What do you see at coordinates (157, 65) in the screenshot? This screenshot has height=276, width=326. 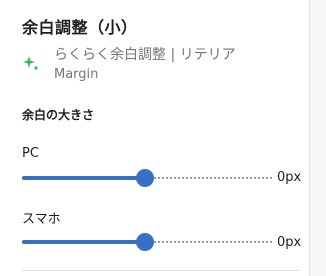 I see `block-card: らくらく余白調整 | リテリア Margin` at bounding box center [157, 65].